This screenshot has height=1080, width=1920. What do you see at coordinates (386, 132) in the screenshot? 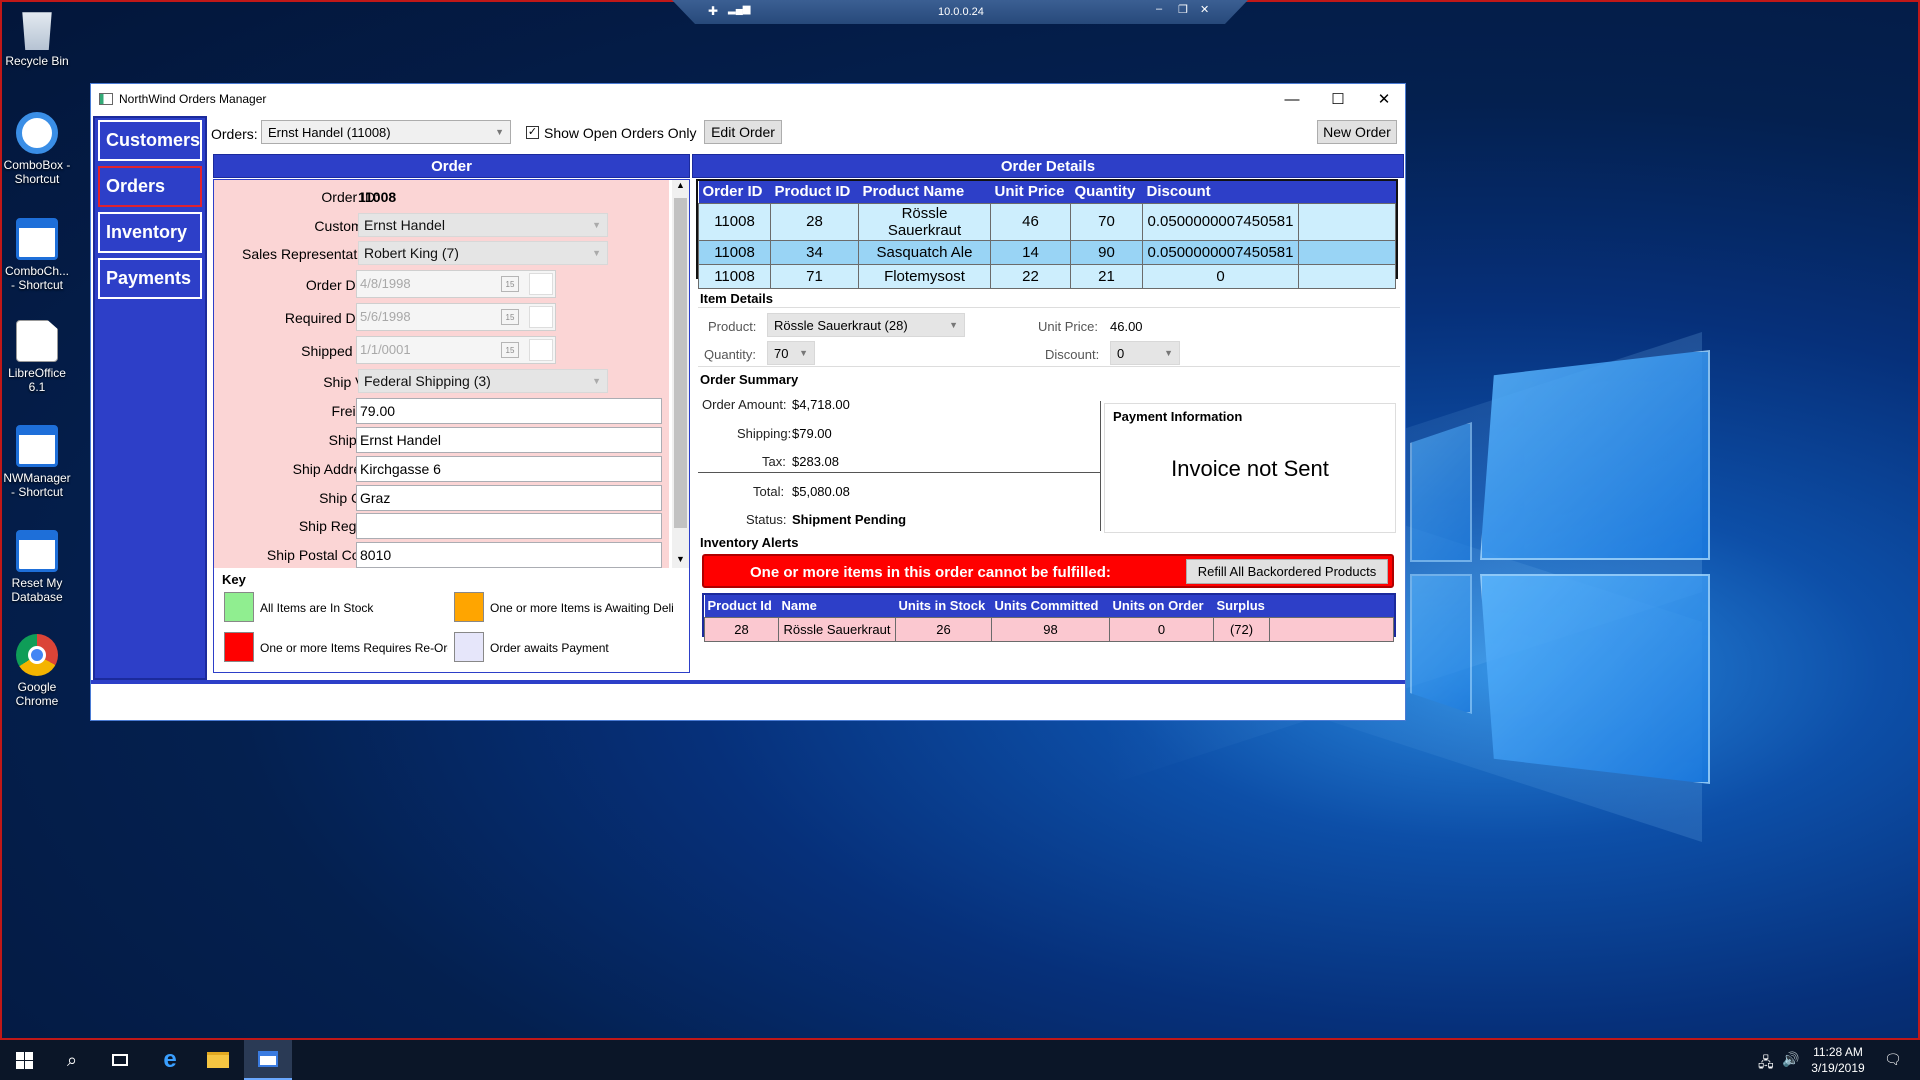
I see `orders-combobox: Ernst Handel (11008) ▼` at bounding box center [386, 132].